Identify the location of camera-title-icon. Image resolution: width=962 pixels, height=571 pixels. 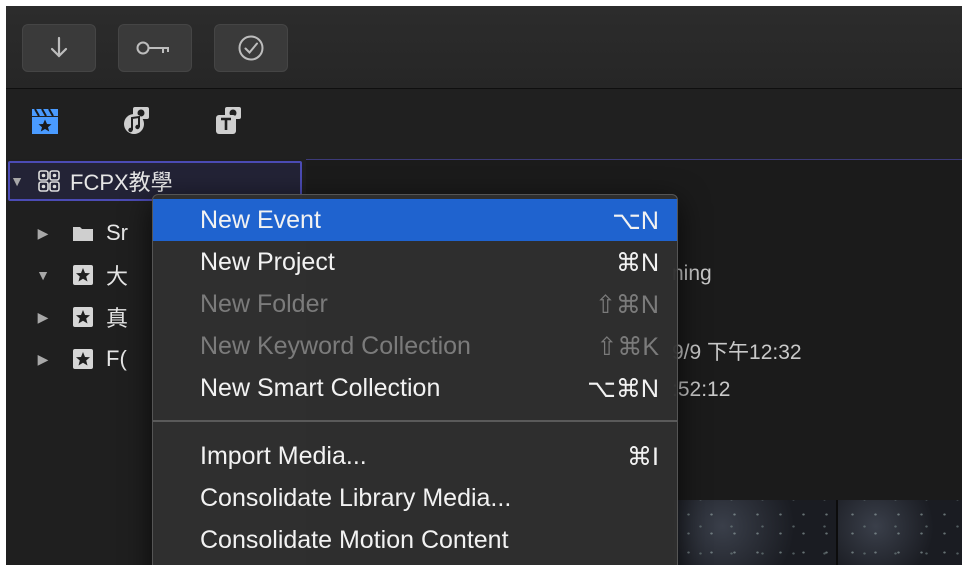
(228, 120).